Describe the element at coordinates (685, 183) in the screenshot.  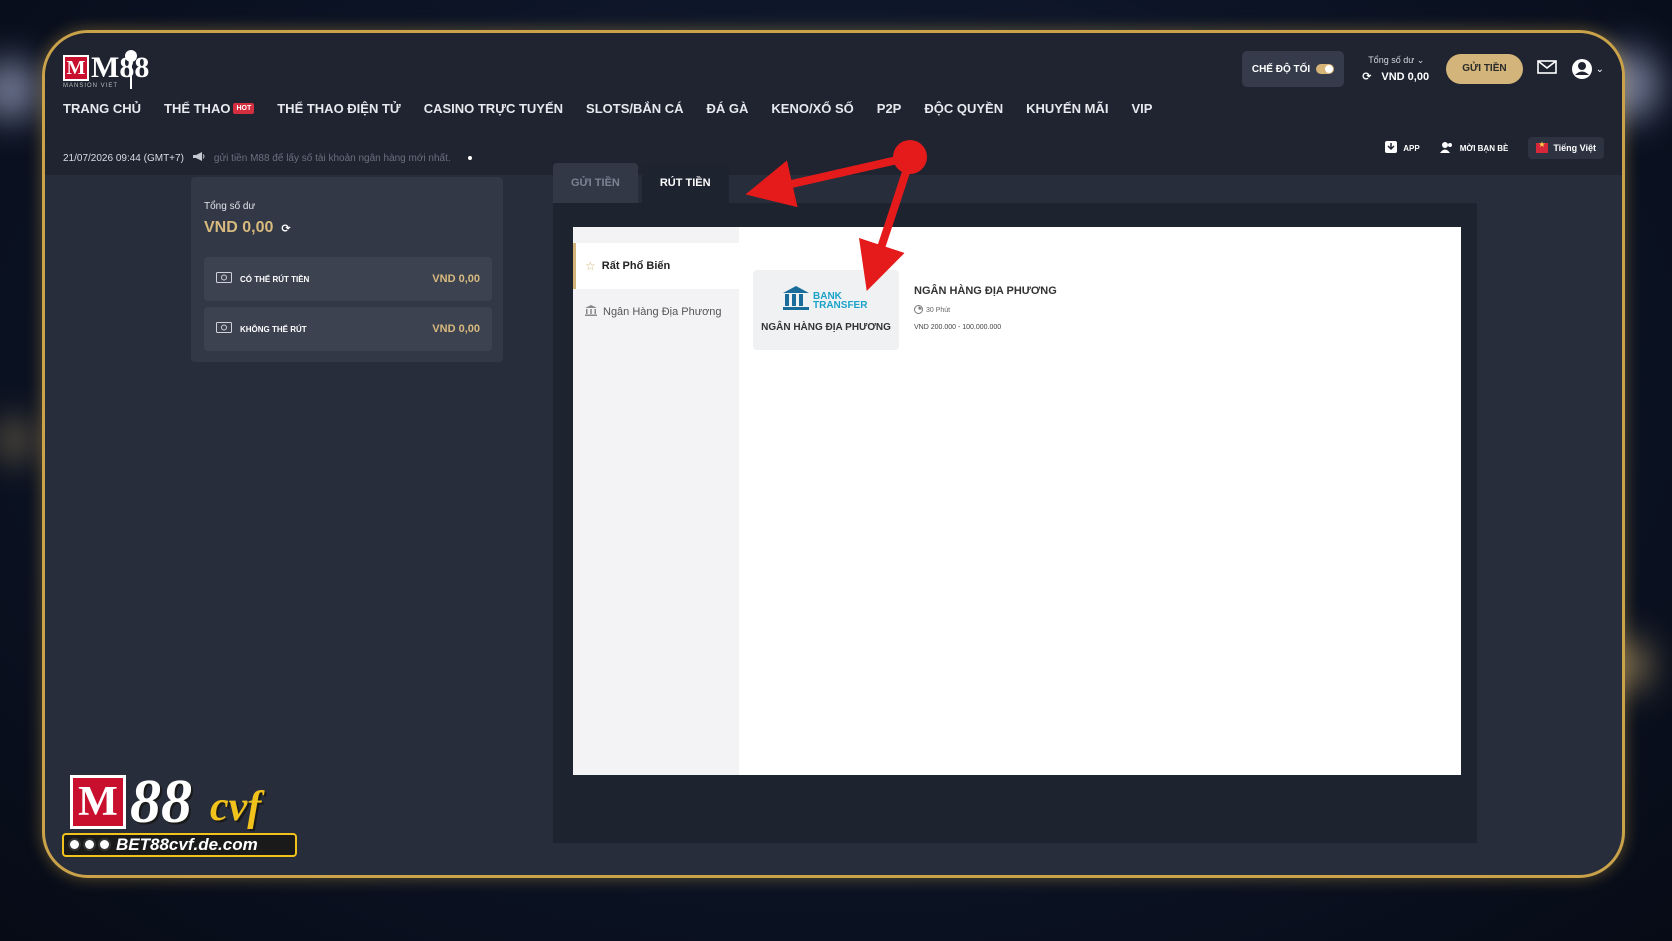
I see `tab-withdraw: RÚT TIỀN` at that location.